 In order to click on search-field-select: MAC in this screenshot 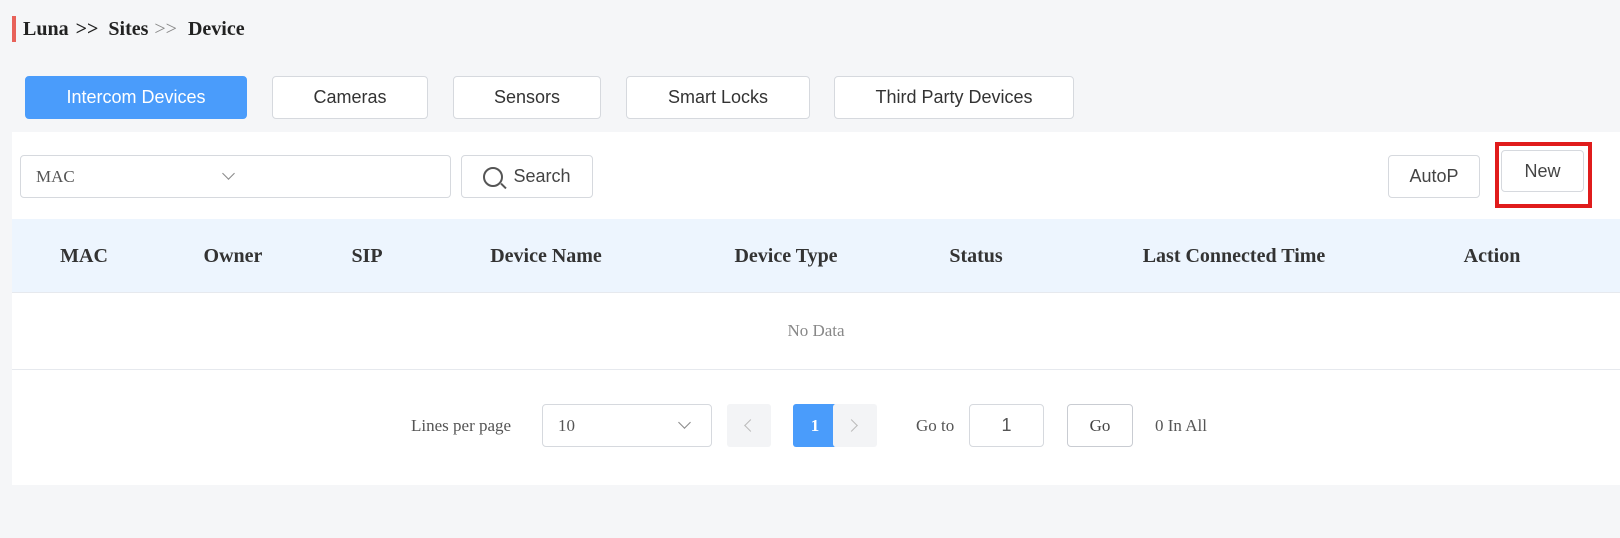, I will do `click(138, 176)`.